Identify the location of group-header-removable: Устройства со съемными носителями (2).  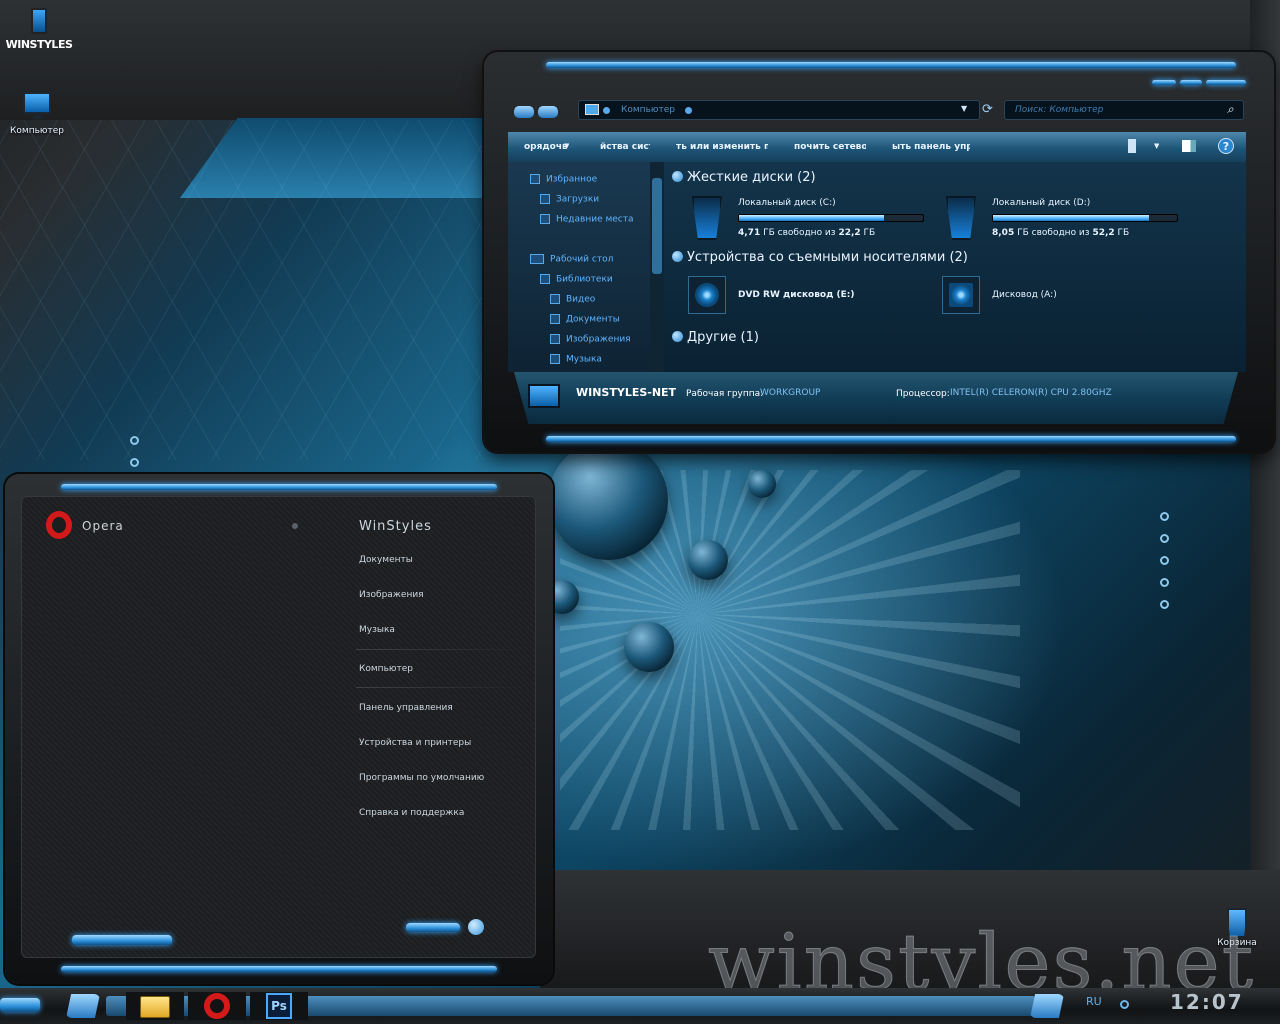
(820, 257).